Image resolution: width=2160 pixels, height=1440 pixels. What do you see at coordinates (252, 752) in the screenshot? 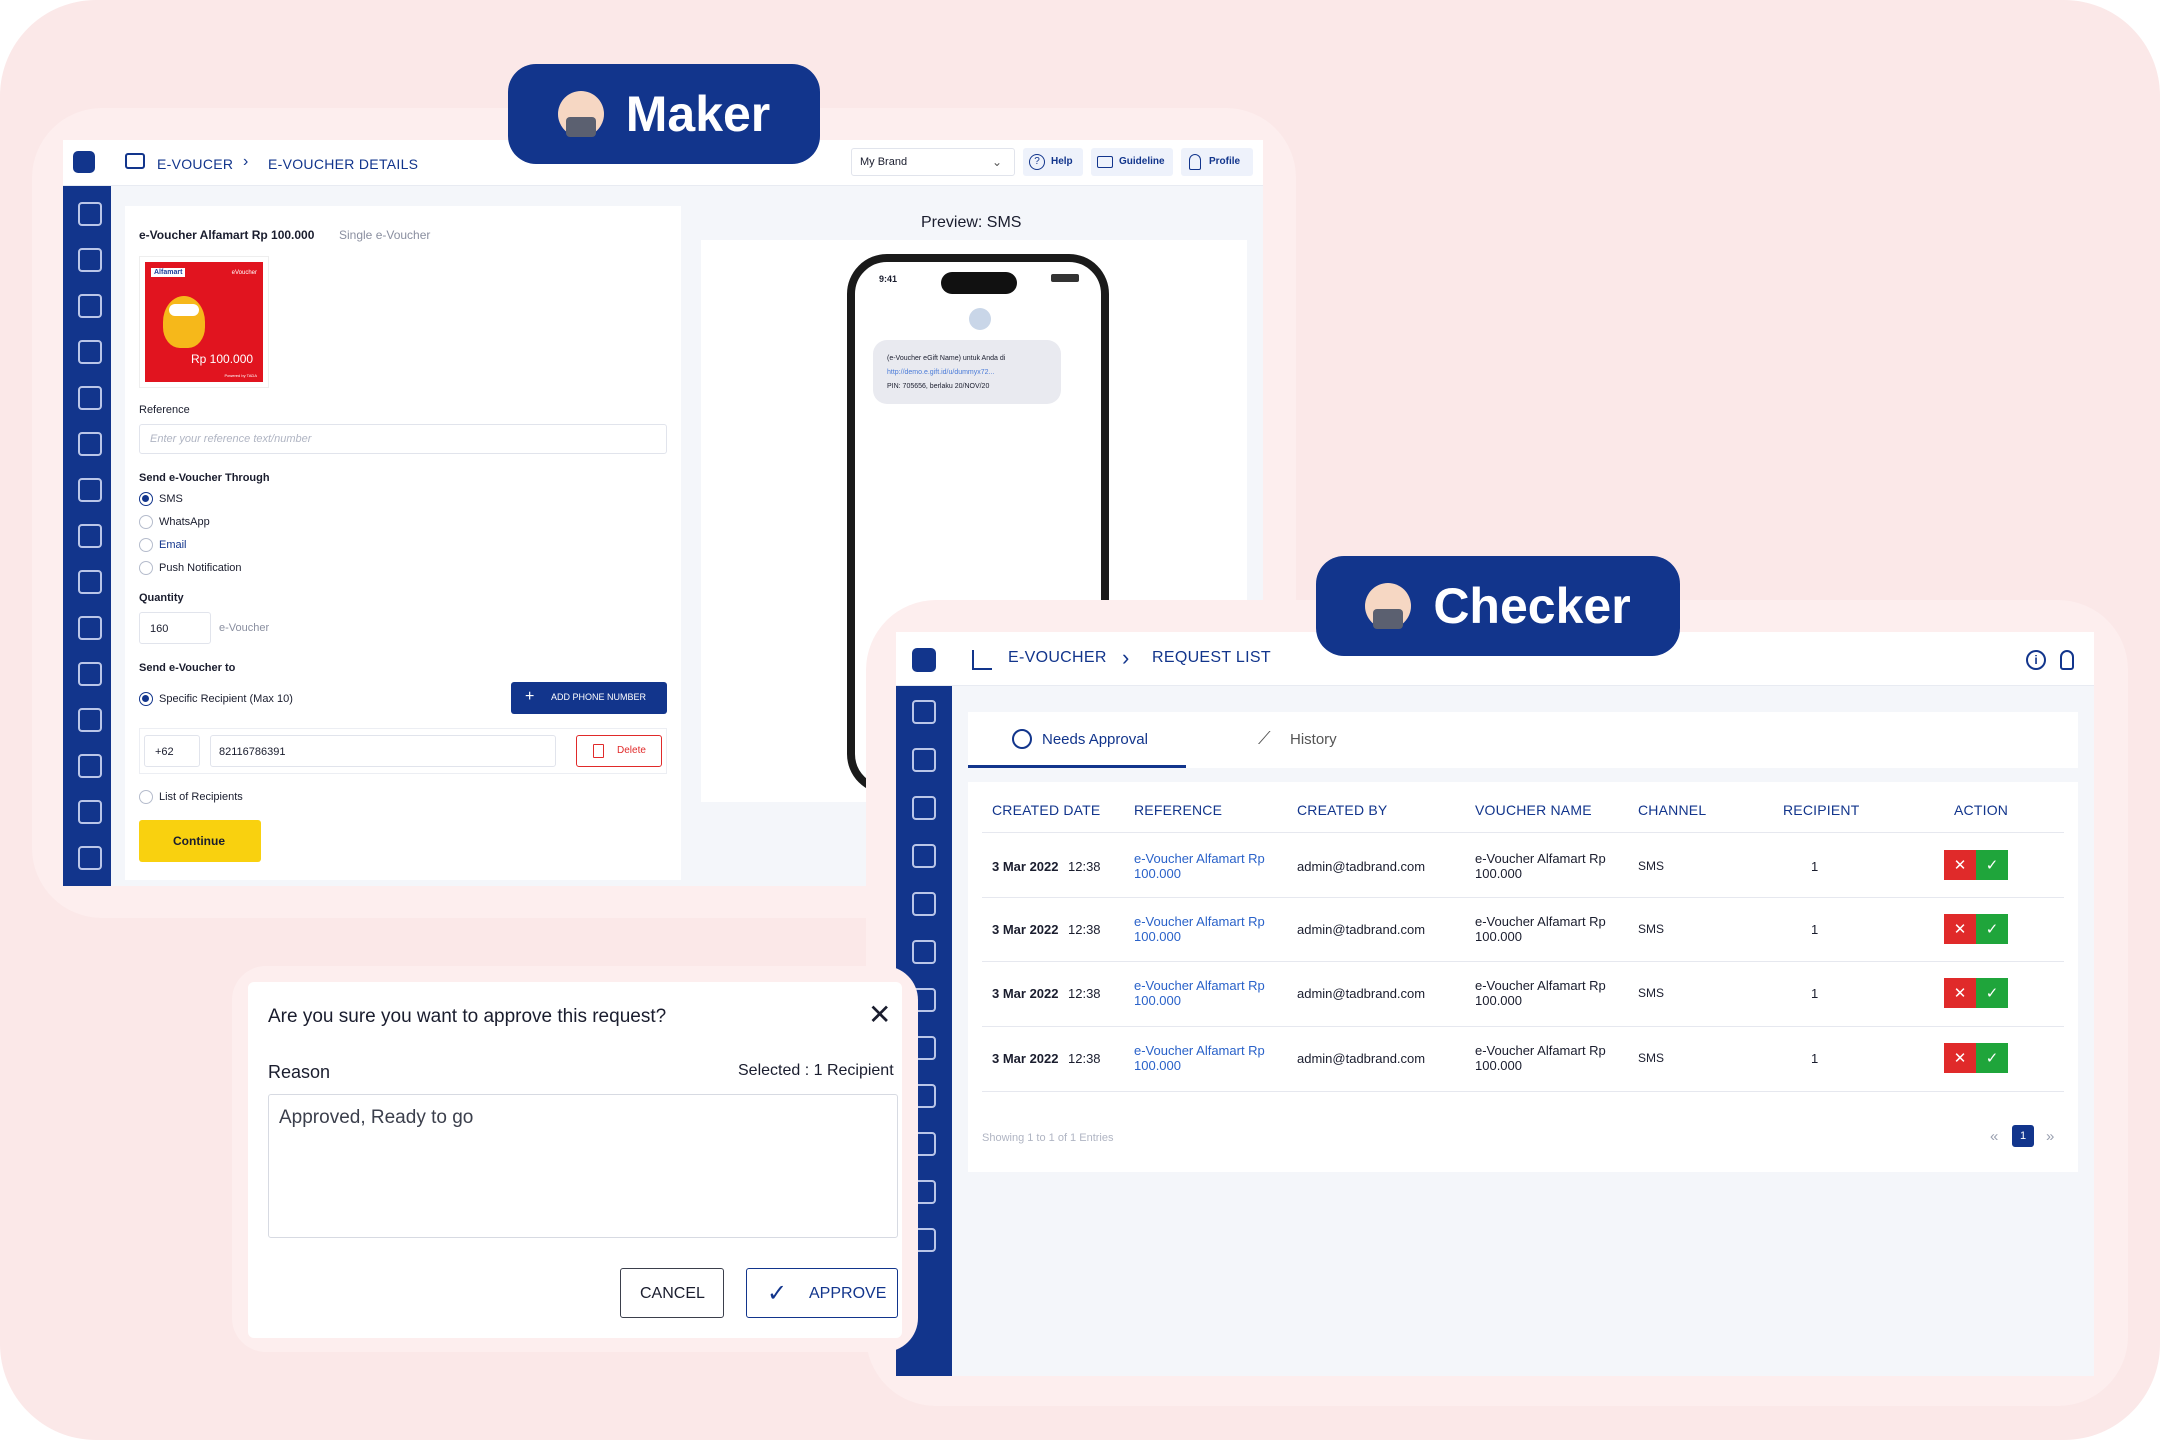
I see `phone-number-value: 82116786391` at bounding box center [252, 752].